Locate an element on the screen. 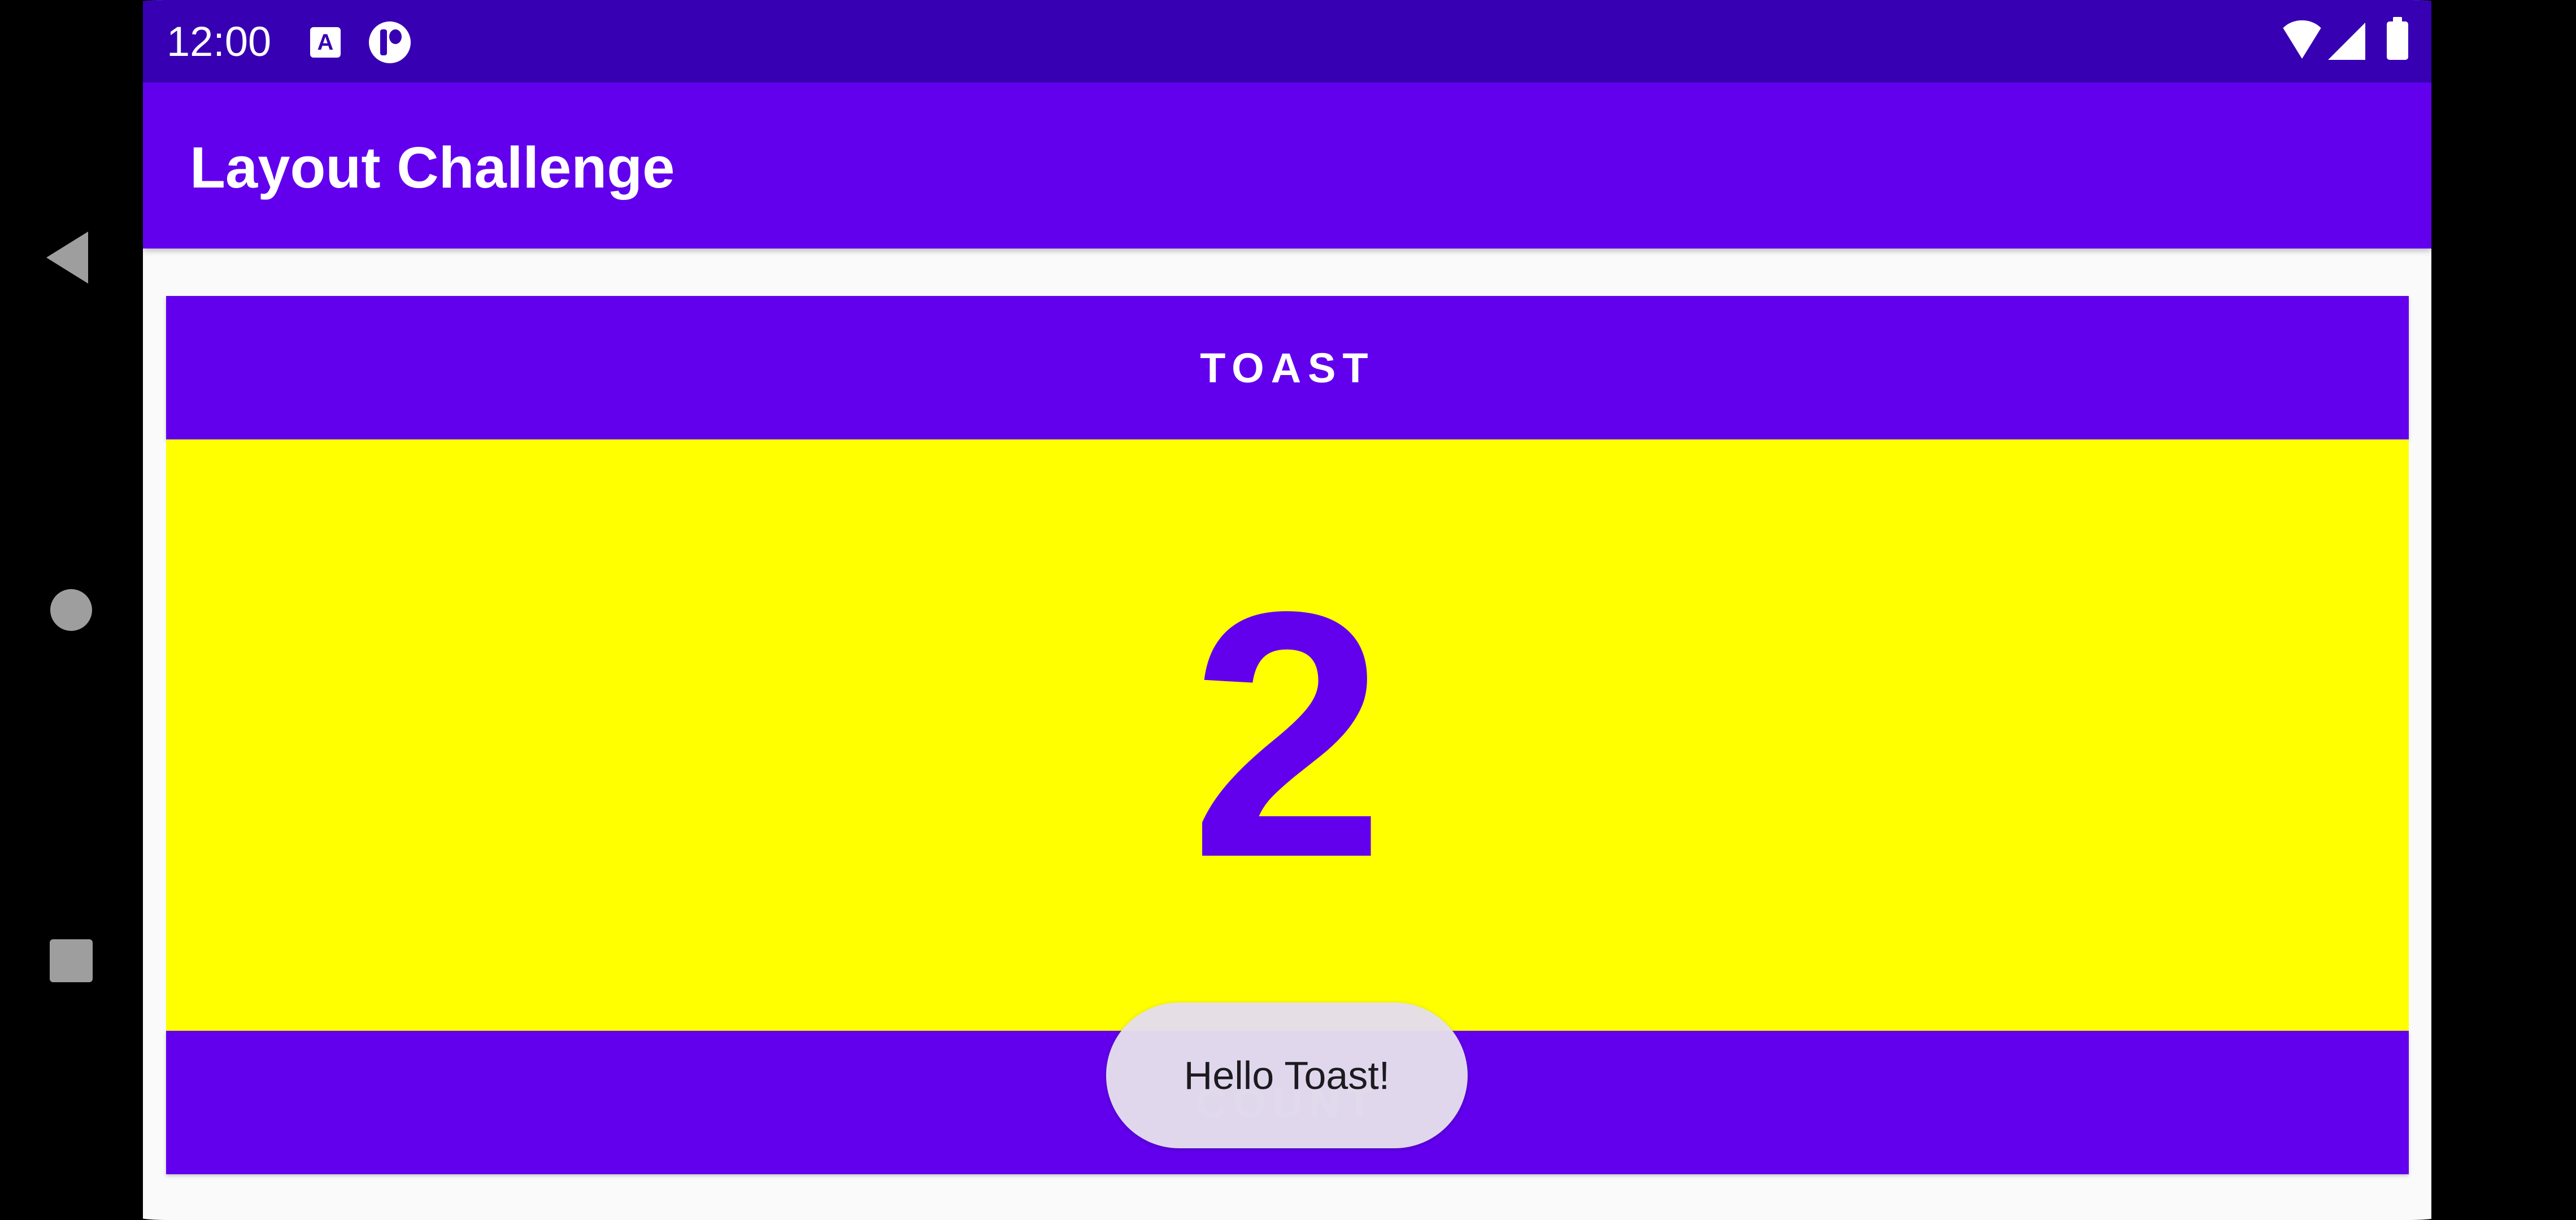  status-bar: 12:00 A is located at coordinates (1287, 41).